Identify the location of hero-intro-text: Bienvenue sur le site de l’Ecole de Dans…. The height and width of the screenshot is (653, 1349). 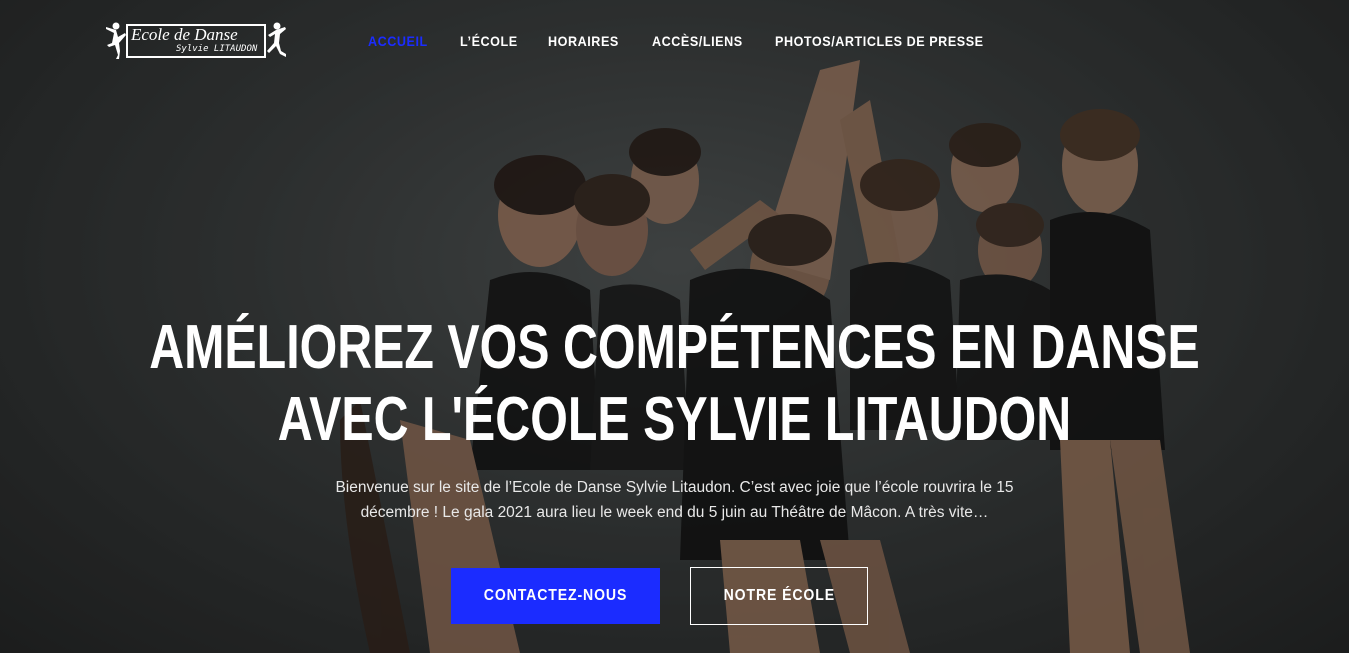
(674, 500).